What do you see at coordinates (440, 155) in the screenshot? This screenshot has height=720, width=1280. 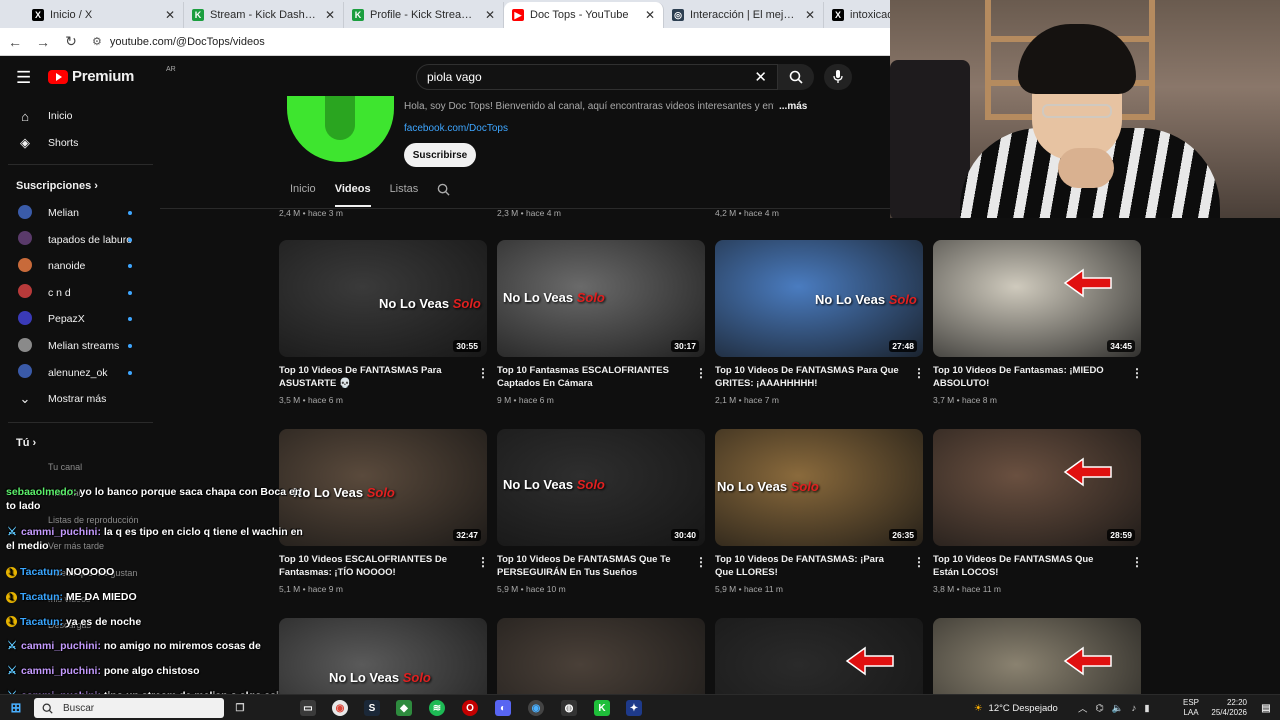 I see `subscribe-button: Suscribirse` at bounding box center [440, 155].